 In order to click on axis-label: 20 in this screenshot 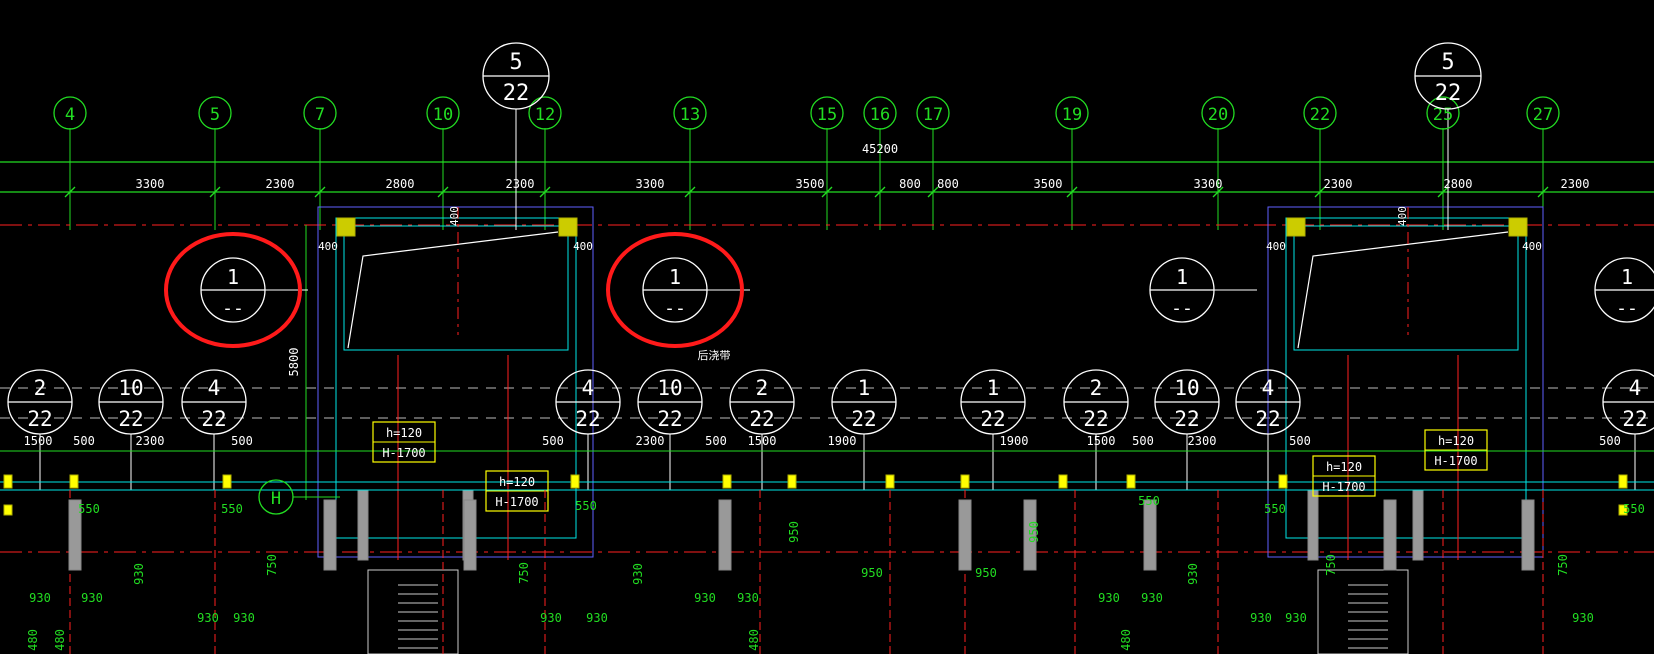, I will do `click(1218, 115)`.